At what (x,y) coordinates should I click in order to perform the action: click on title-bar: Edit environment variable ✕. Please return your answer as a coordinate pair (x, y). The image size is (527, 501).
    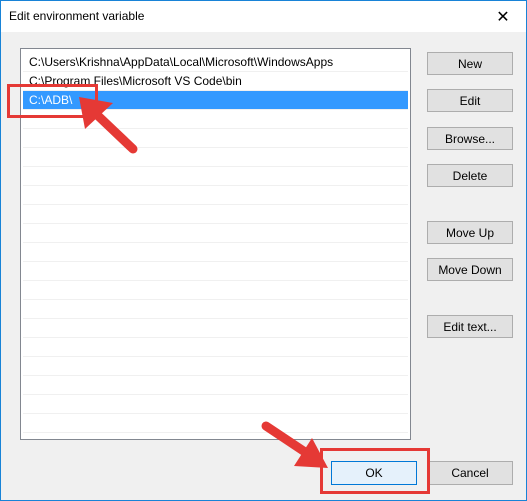
    Looking at the image, I should click on (263, 16).